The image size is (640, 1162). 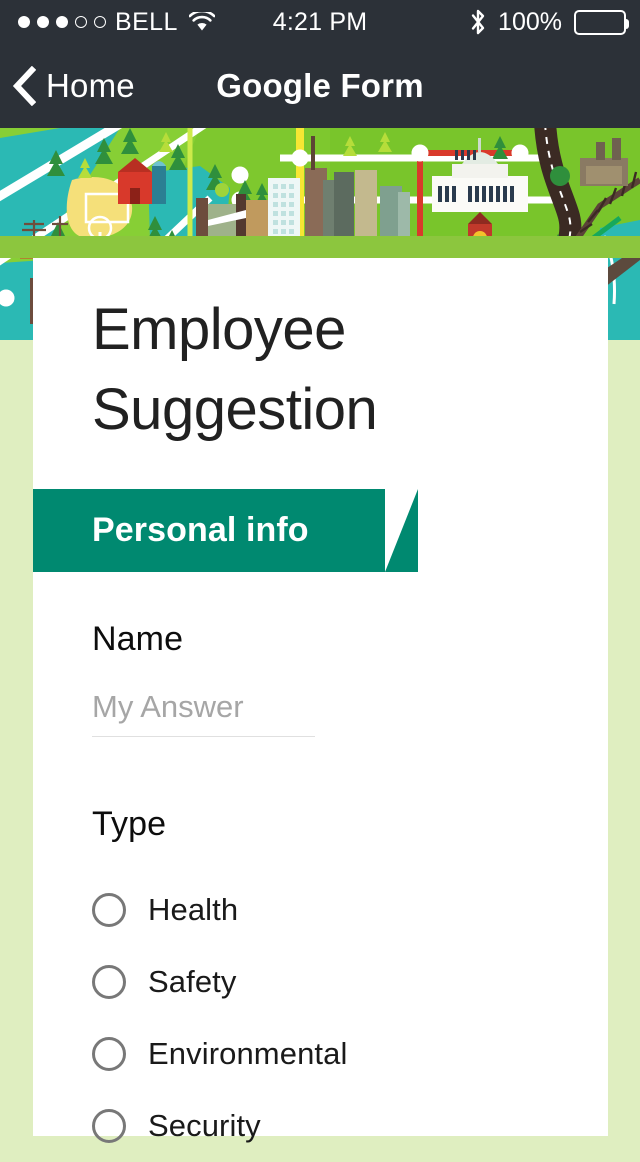 What do you see at coordinates (530, 21) in the screenshot?
I see `battery-percent-label: 100%` at bounding box center [530, 21].